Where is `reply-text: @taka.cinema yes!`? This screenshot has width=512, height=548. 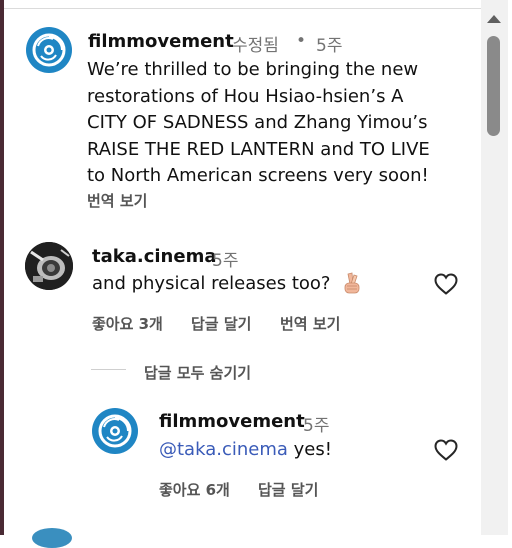
reply-text: @taka.cinema yes! is located at coordinates (245, 450).